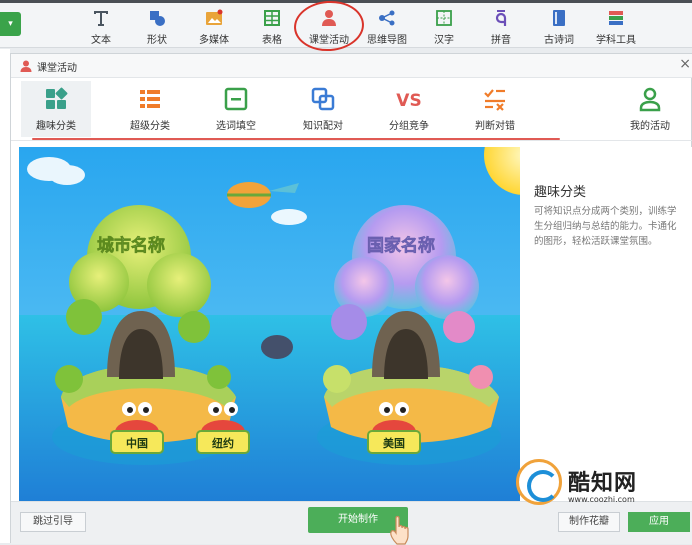 This screenshot has height=545, width=692. Describe the element at coordinates (137, 443) in the screenshot. I see `crab-label: 中国` at that location.